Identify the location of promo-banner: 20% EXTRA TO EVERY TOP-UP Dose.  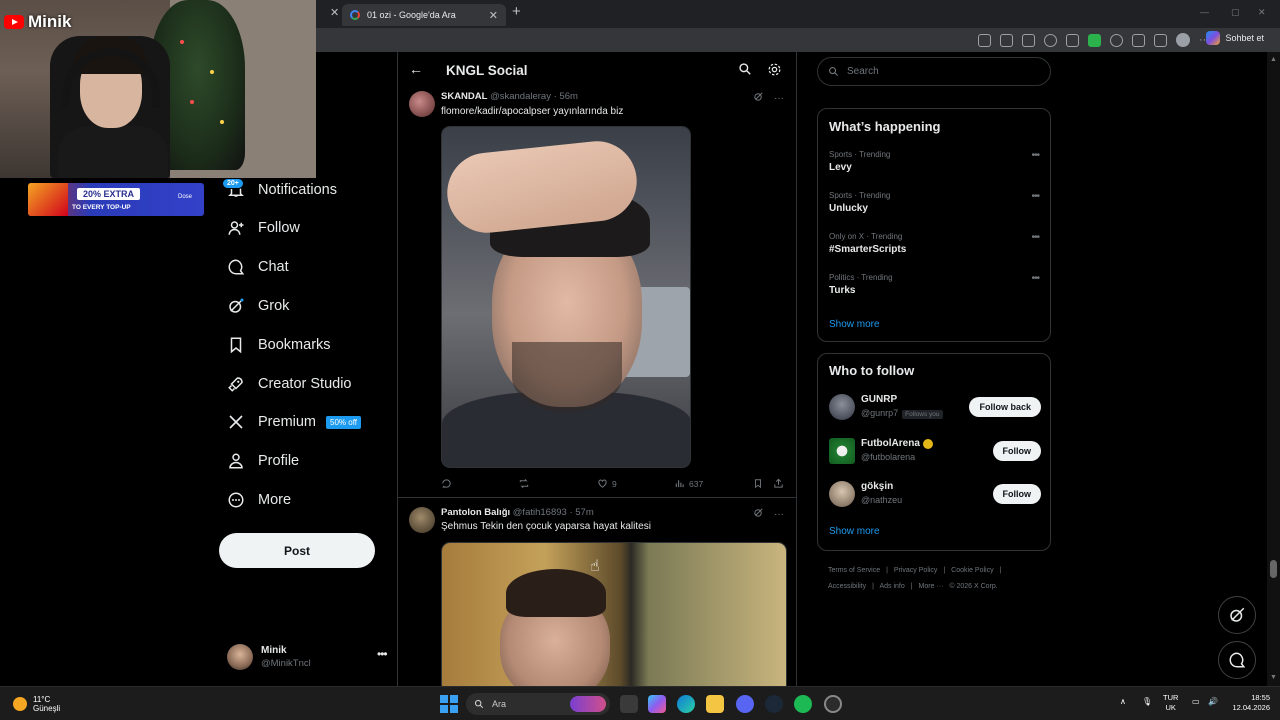
(116, 199).